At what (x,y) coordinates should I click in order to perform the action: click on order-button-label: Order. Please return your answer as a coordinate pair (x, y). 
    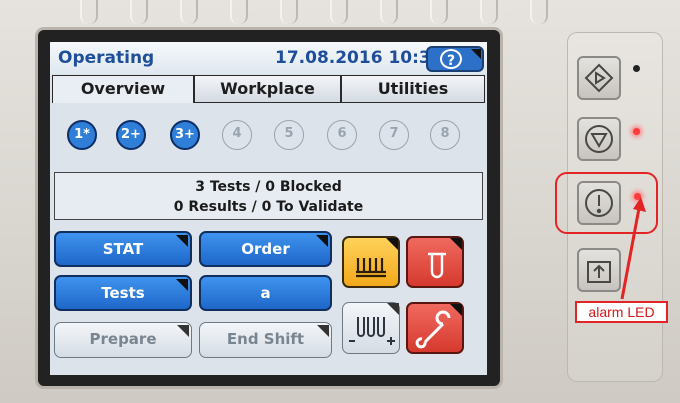
    Looking at the image, I should click on (265, 249).